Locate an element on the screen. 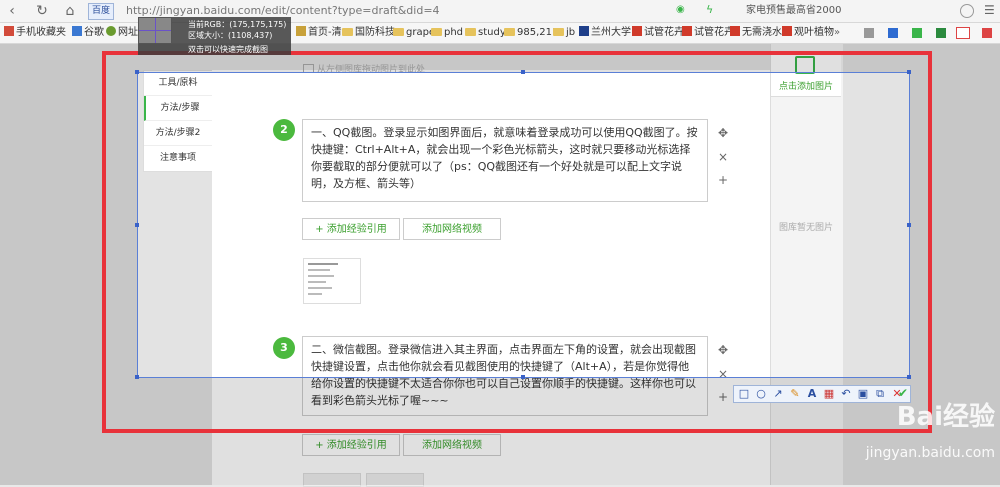 Image resolution: width=1000 pixels, height=487 pixels. mosaic-tool-icon: ▦ is located at coordinates (829, 394).